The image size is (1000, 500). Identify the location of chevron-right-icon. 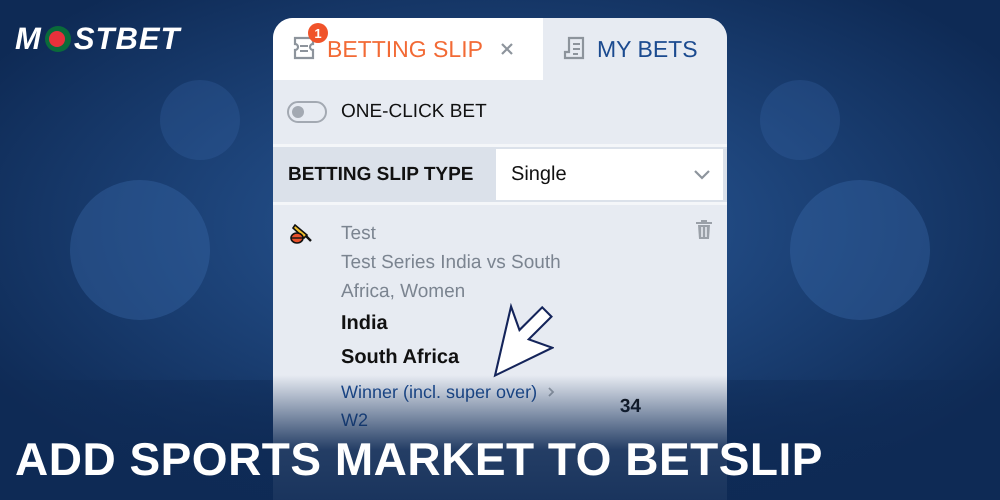
(551, 392).